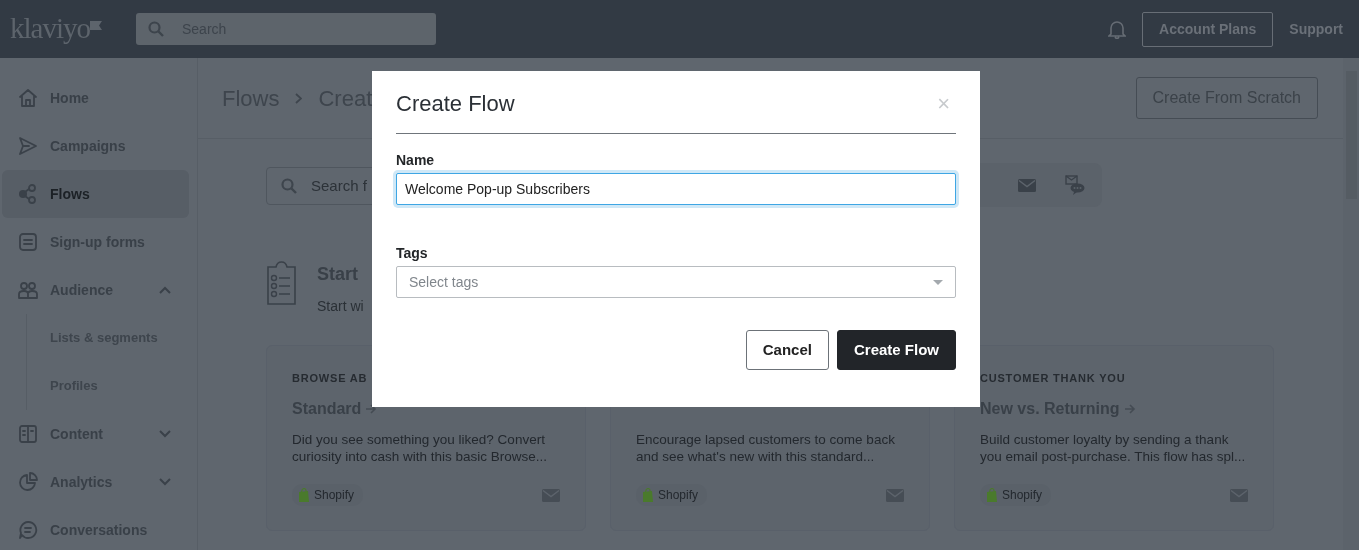 This screenshot has height=550, width=1359. I want to click on field-label: Tags, so click(412, 254).